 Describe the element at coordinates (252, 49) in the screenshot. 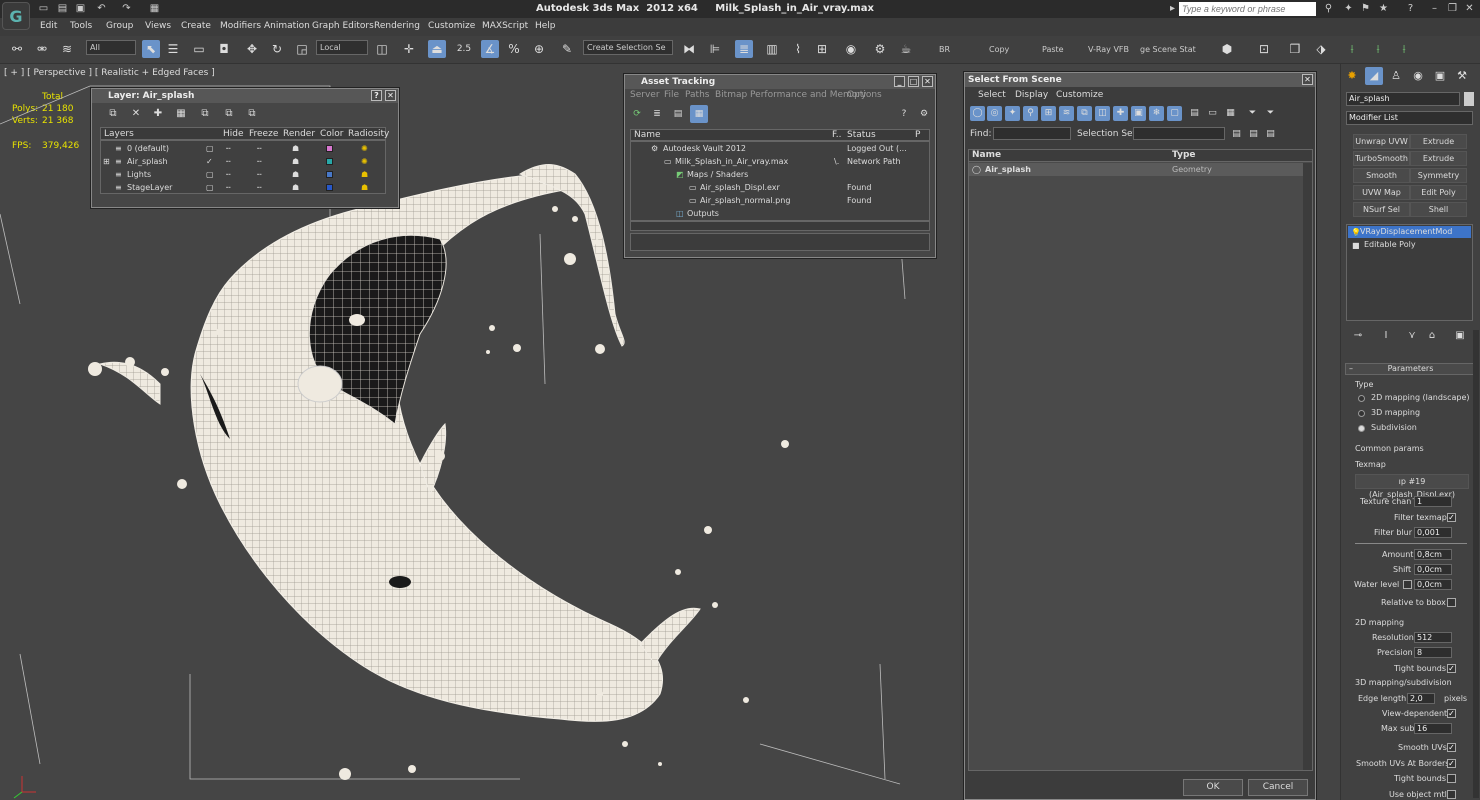

I see `select-move-icon: ✥` at that location.